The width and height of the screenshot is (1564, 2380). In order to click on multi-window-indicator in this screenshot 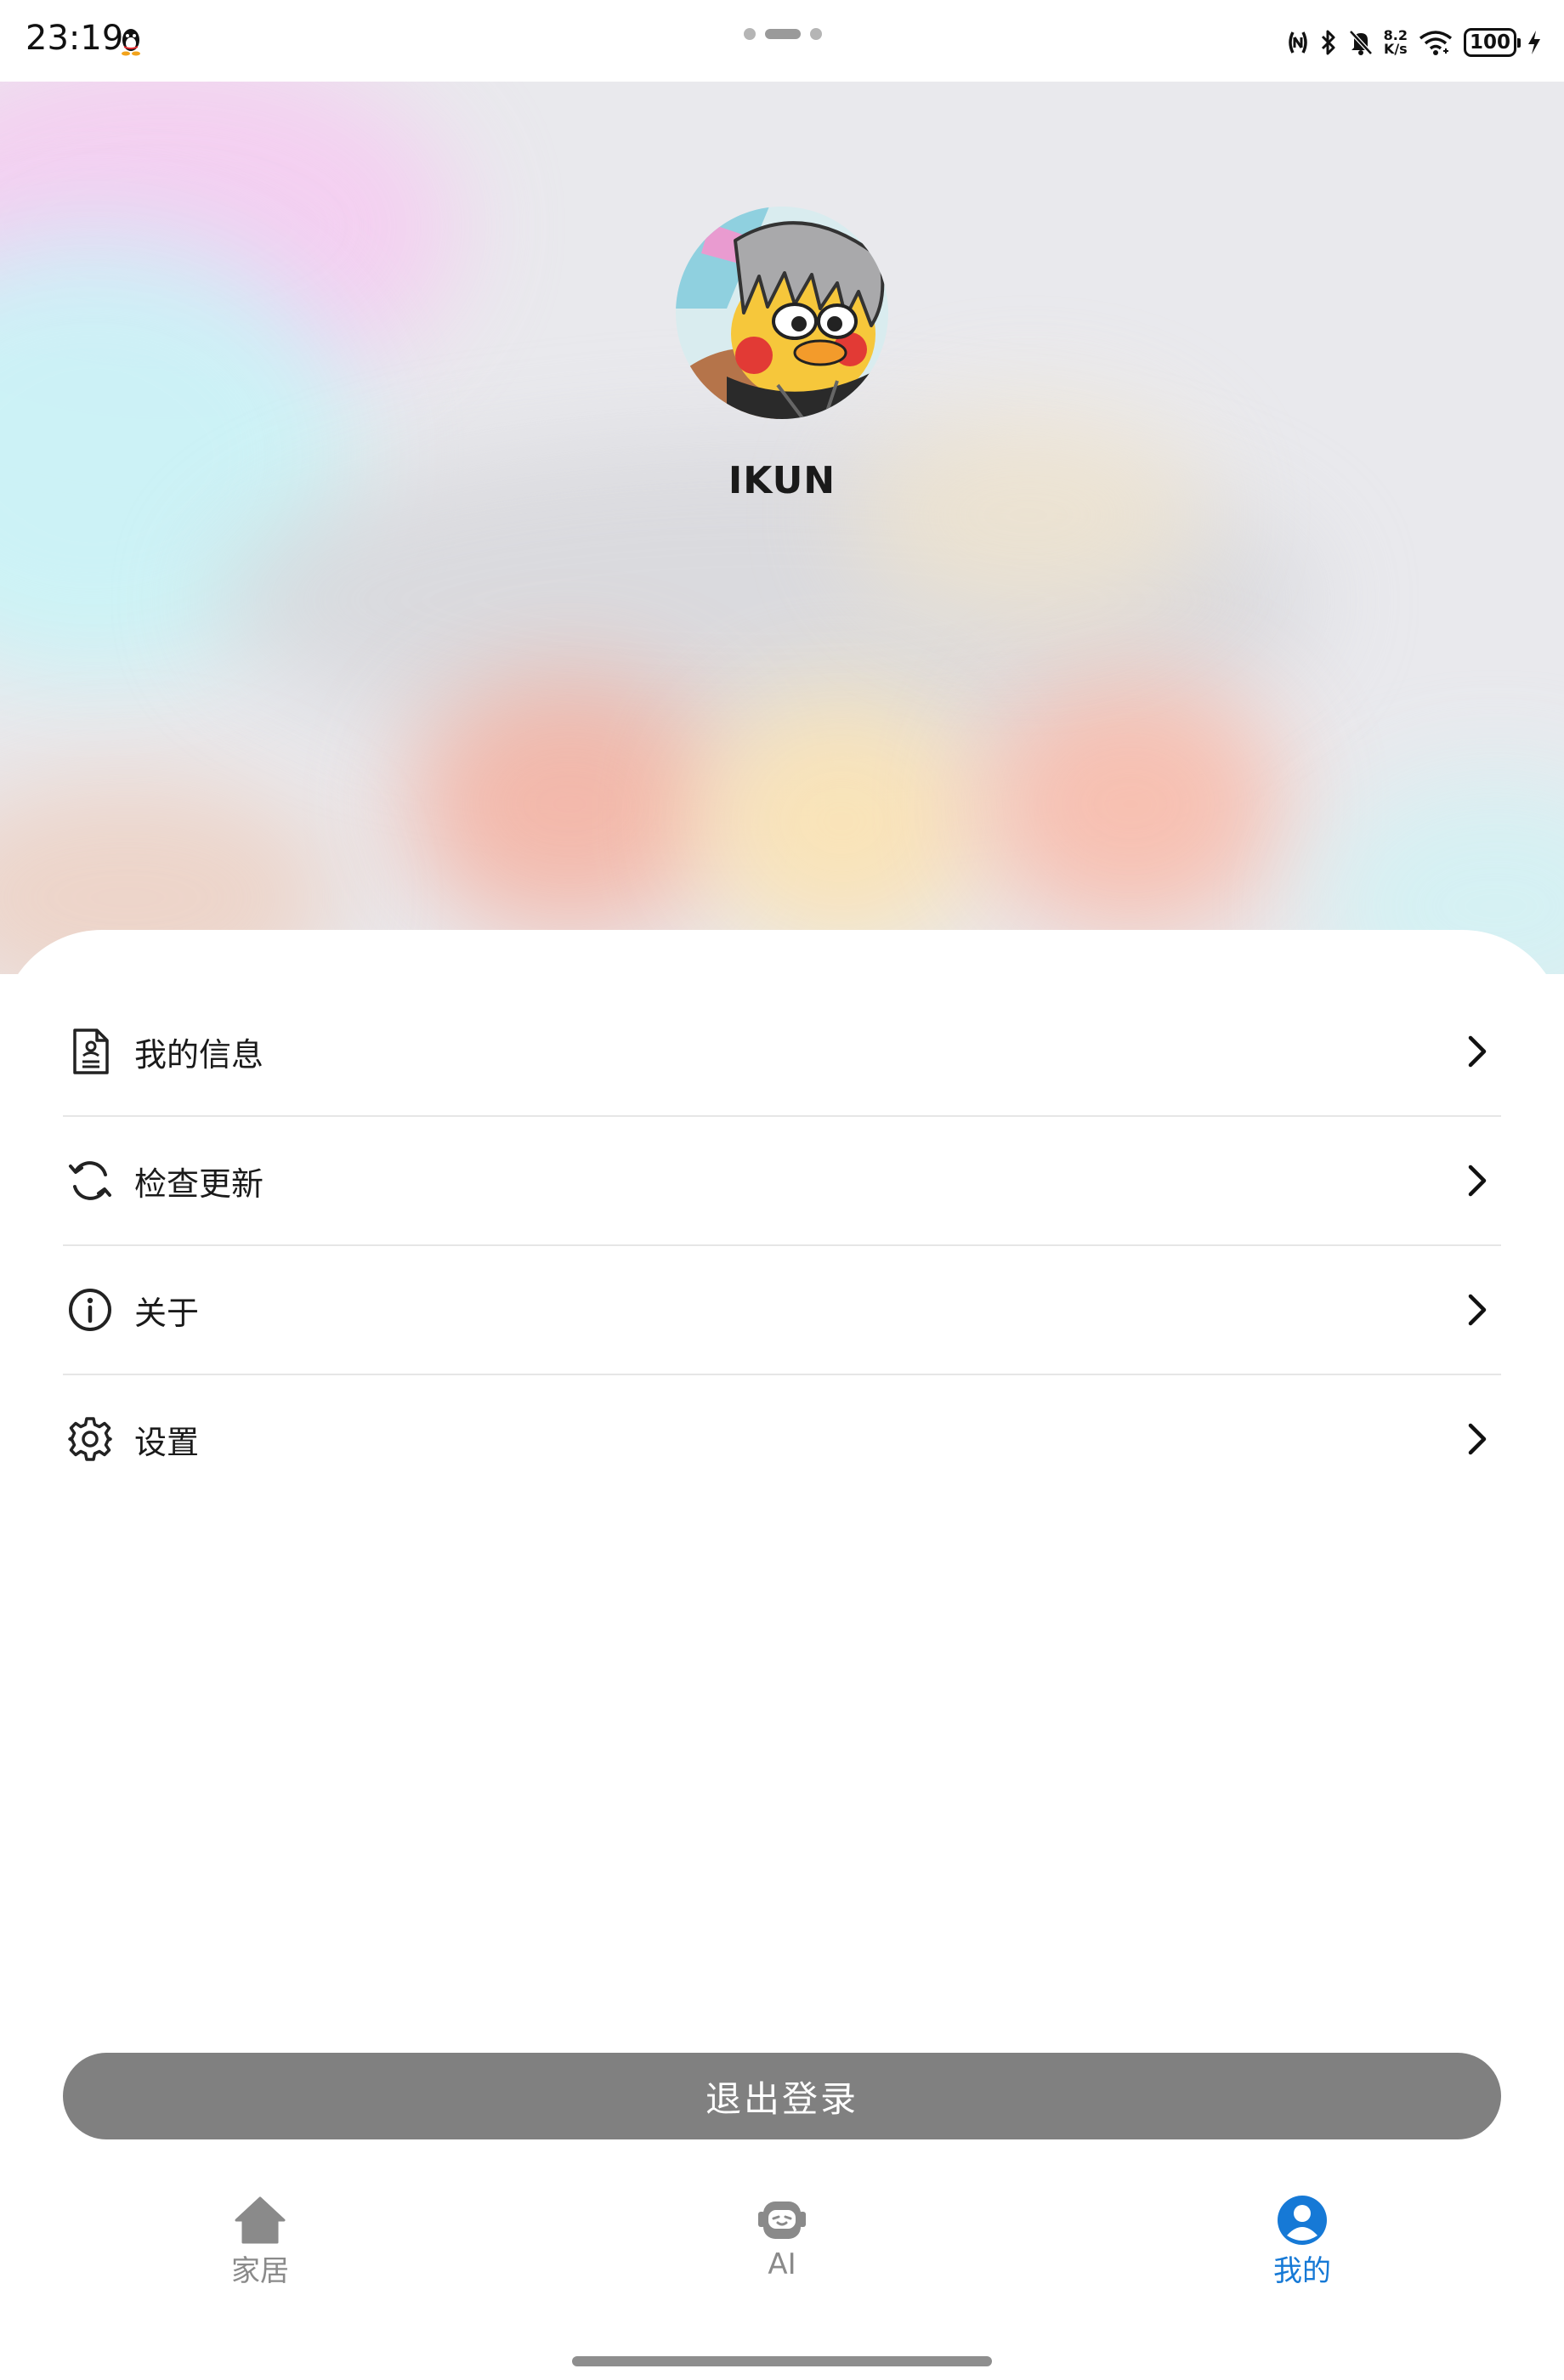, I will do `click(783, 34)`.